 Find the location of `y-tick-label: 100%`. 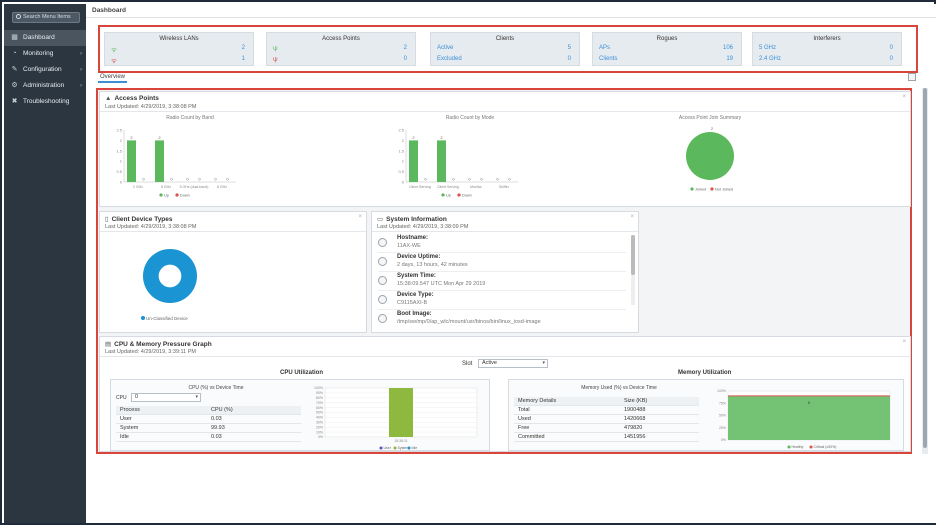

y-tick-label: 100% is located at coordinates (721, 391).